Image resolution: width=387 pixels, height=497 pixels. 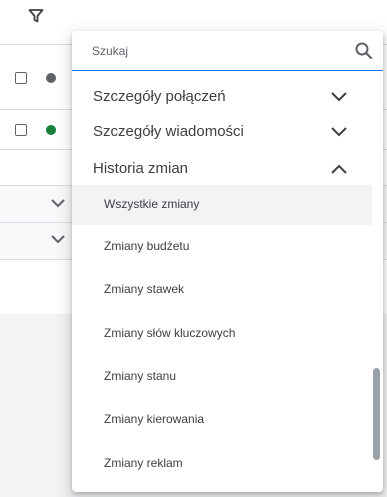 What do you see at coordinates (147, 246) in the screenshot?
I see `menu-item-label: Zmiany budżetu` at bounding box center [147, 246].